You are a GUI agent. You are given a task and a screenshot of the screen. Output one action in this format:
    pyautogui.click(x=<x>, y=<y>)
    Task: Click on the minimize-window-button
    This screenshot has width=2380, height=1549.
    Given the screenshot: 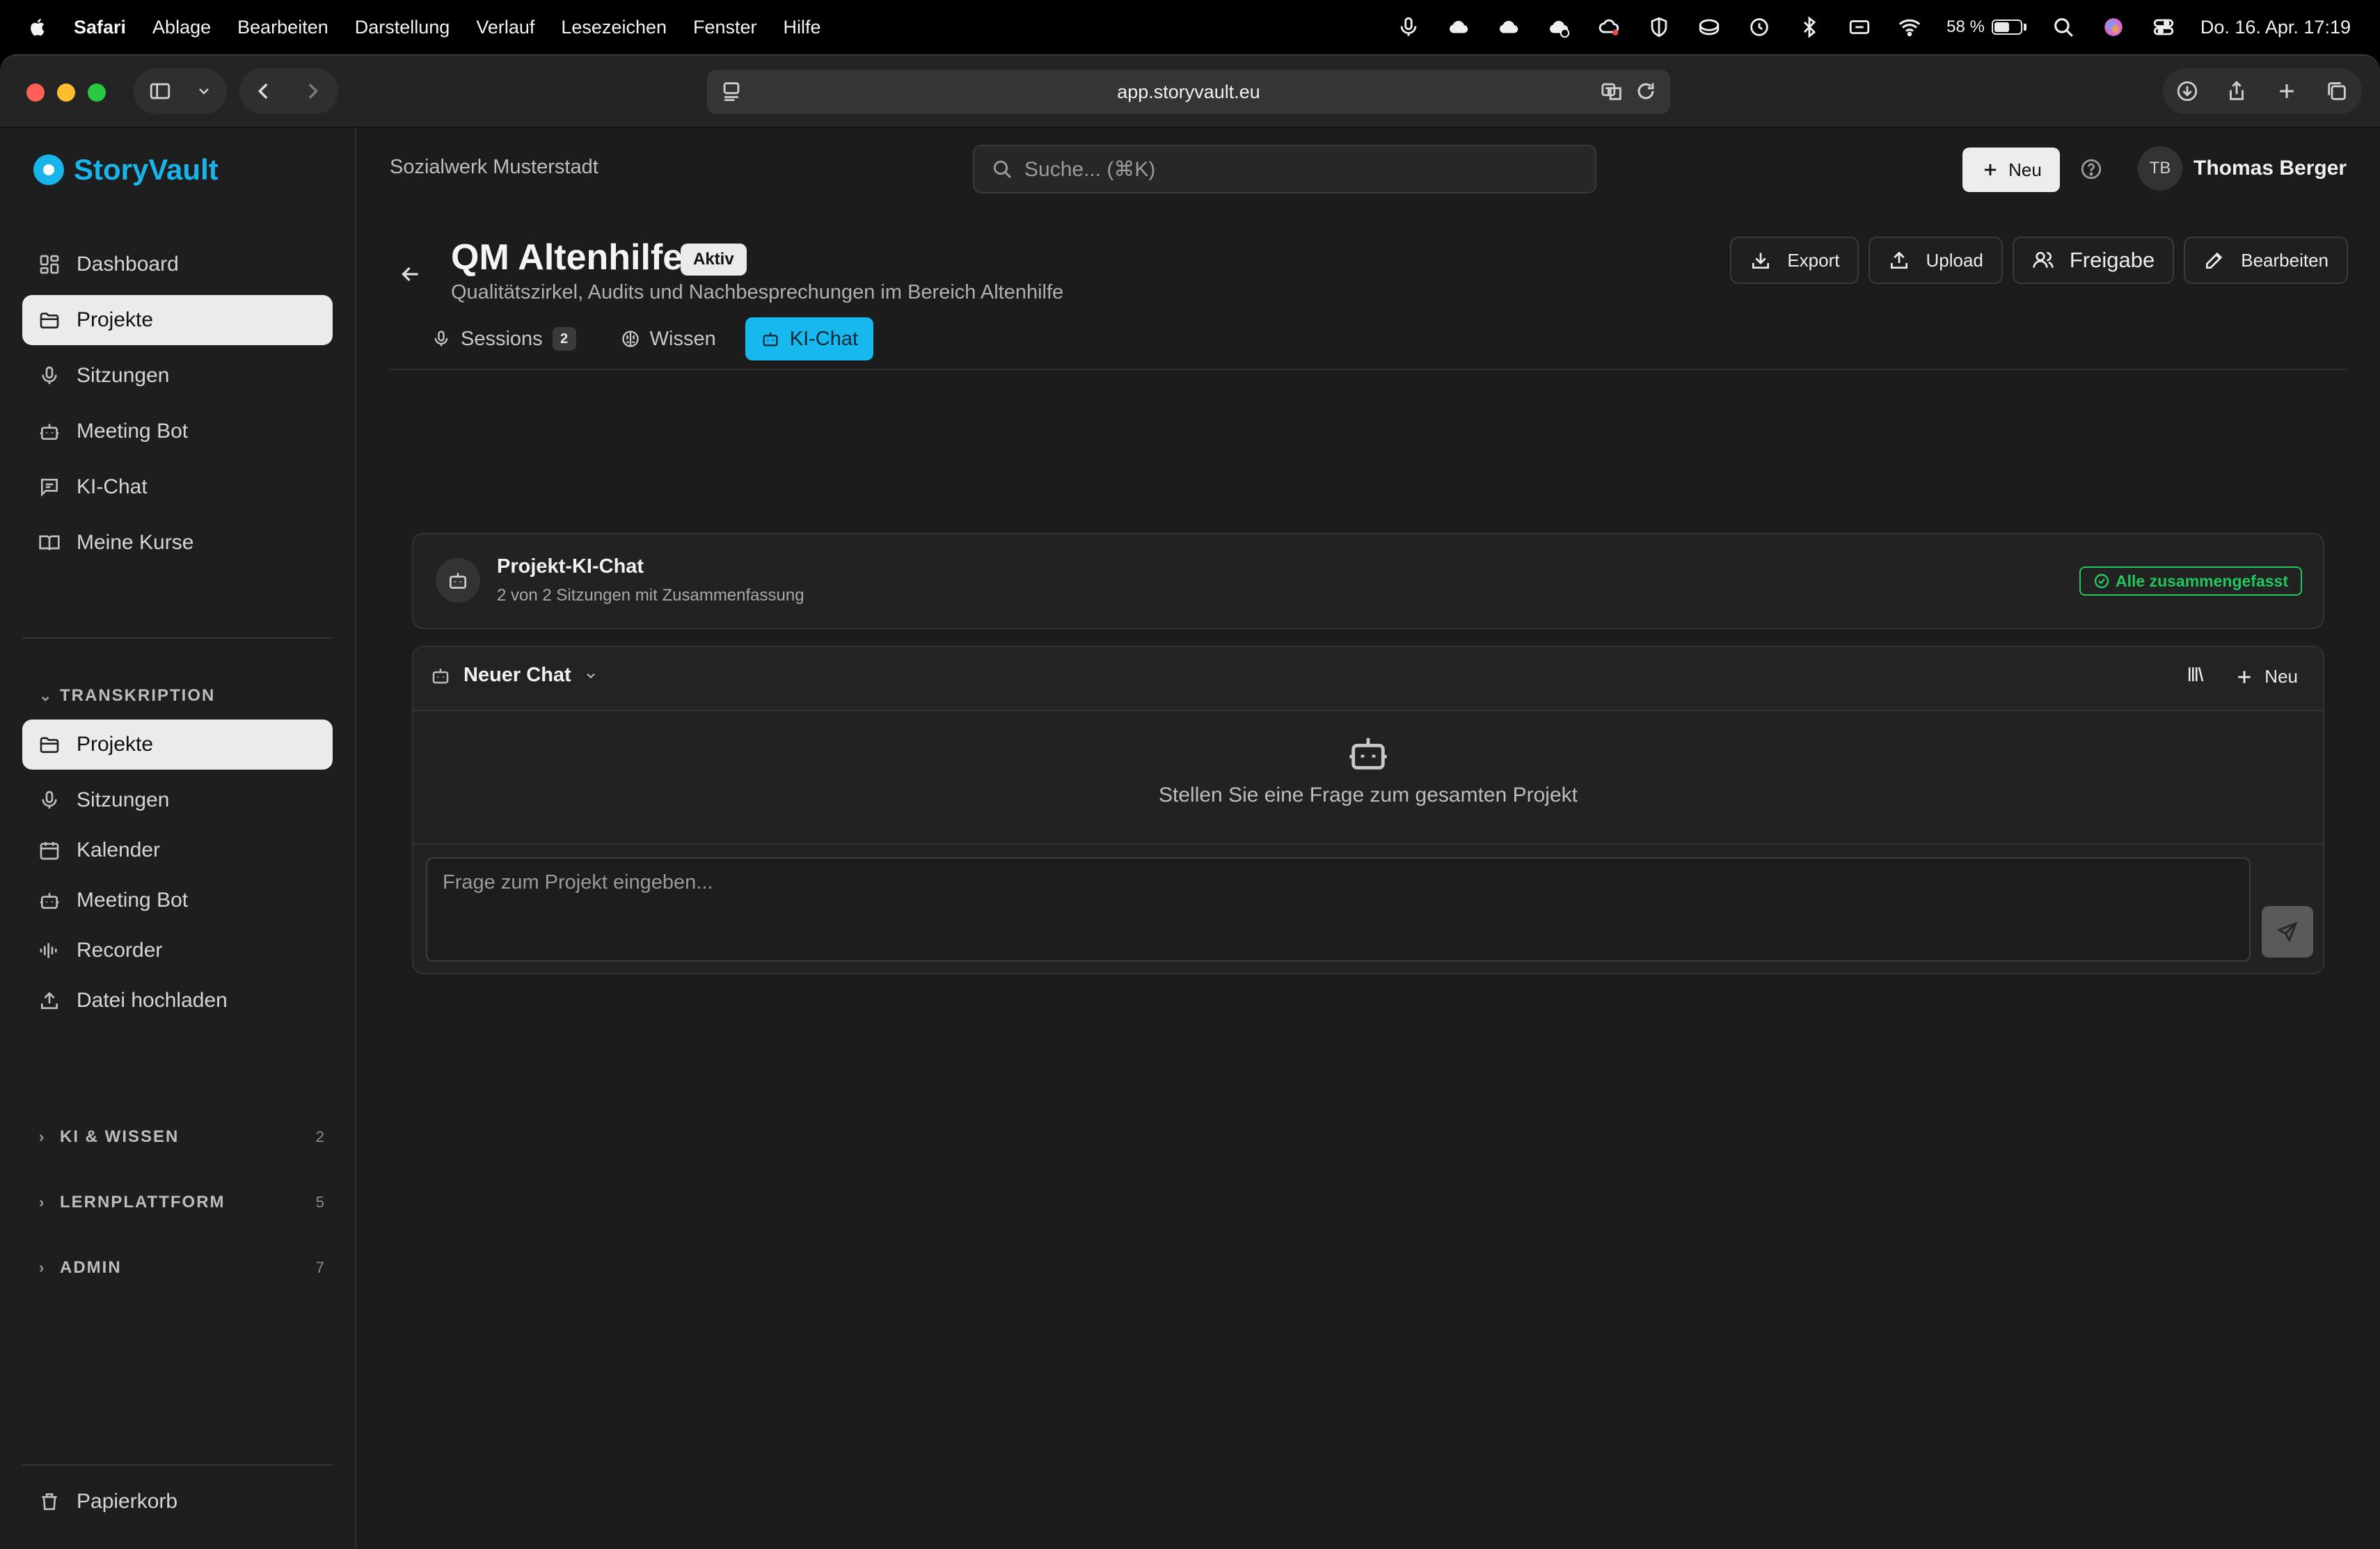 What is the action you would take?
    pyautogui.click(x=66, y=93)
    